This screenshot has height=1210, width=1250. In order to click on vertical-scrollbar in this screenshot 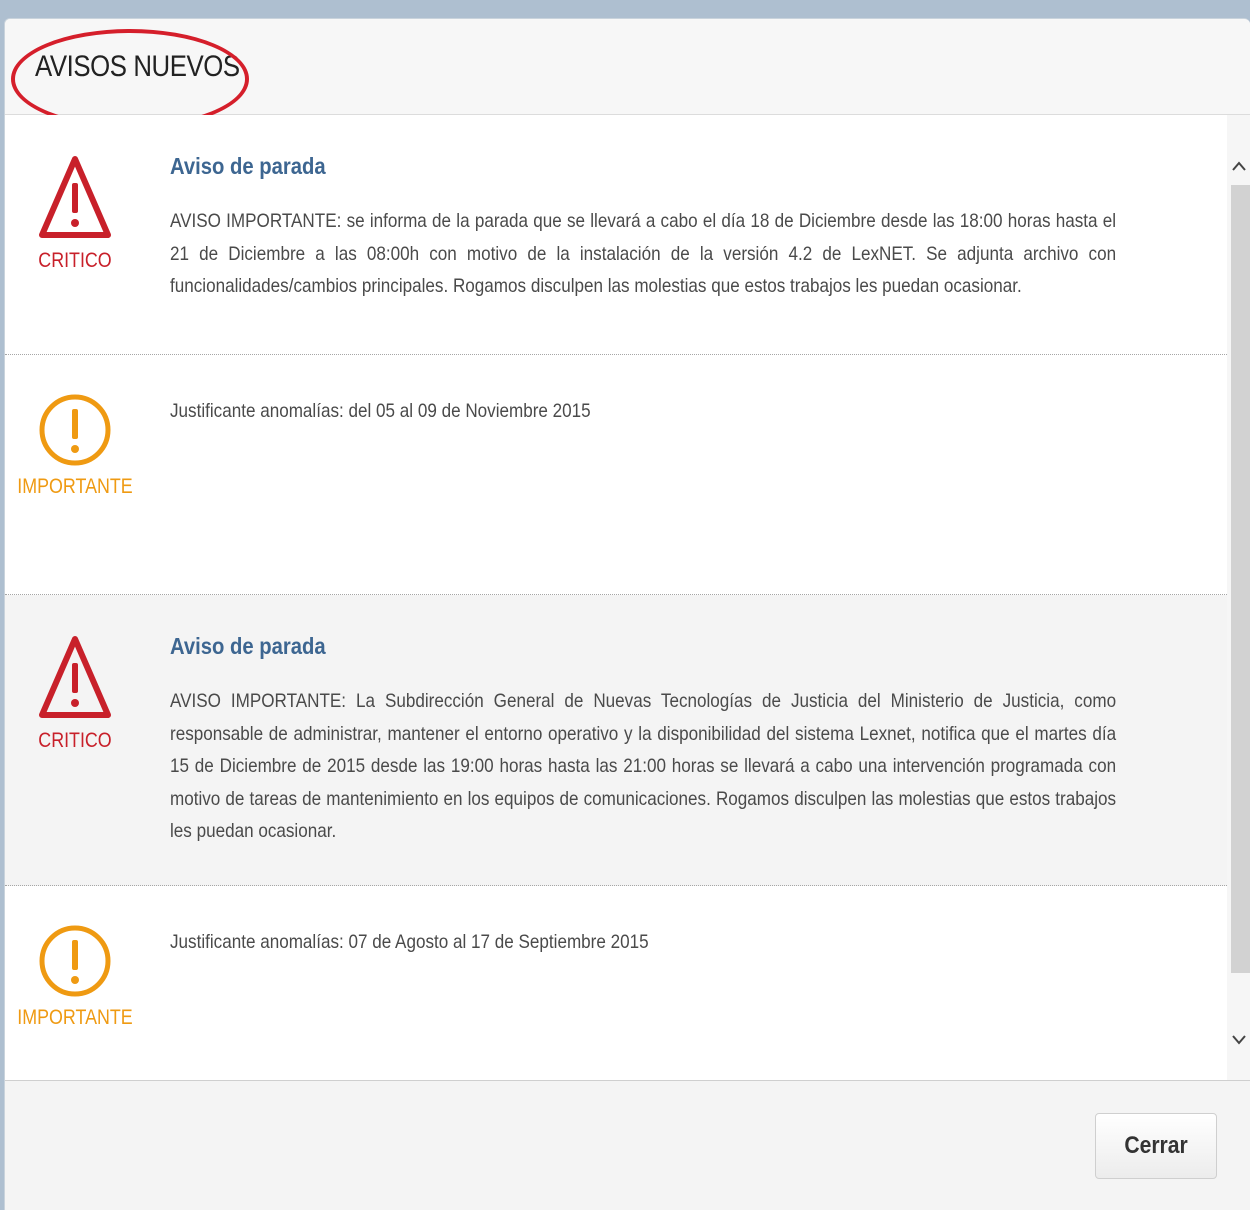, I will do `click(1238, 597)`.